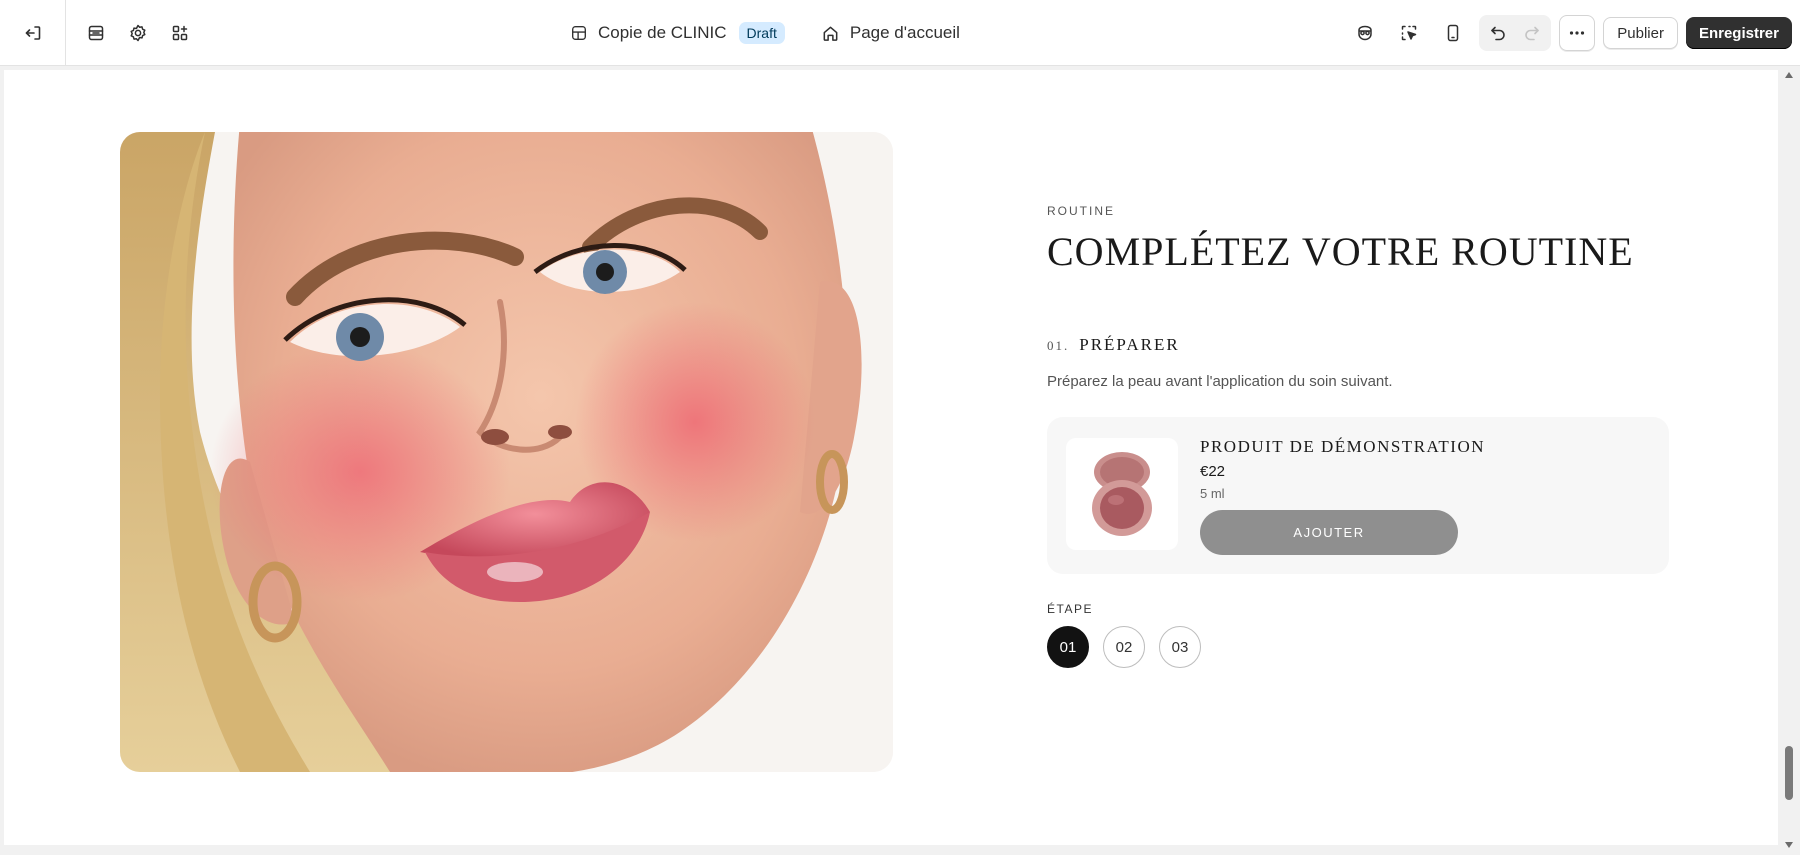 The height and width of the screenshot is (855, 1800). I want to click on product-name: PRODUIT DE DÉMONSTRATION, so click(1342, 447).